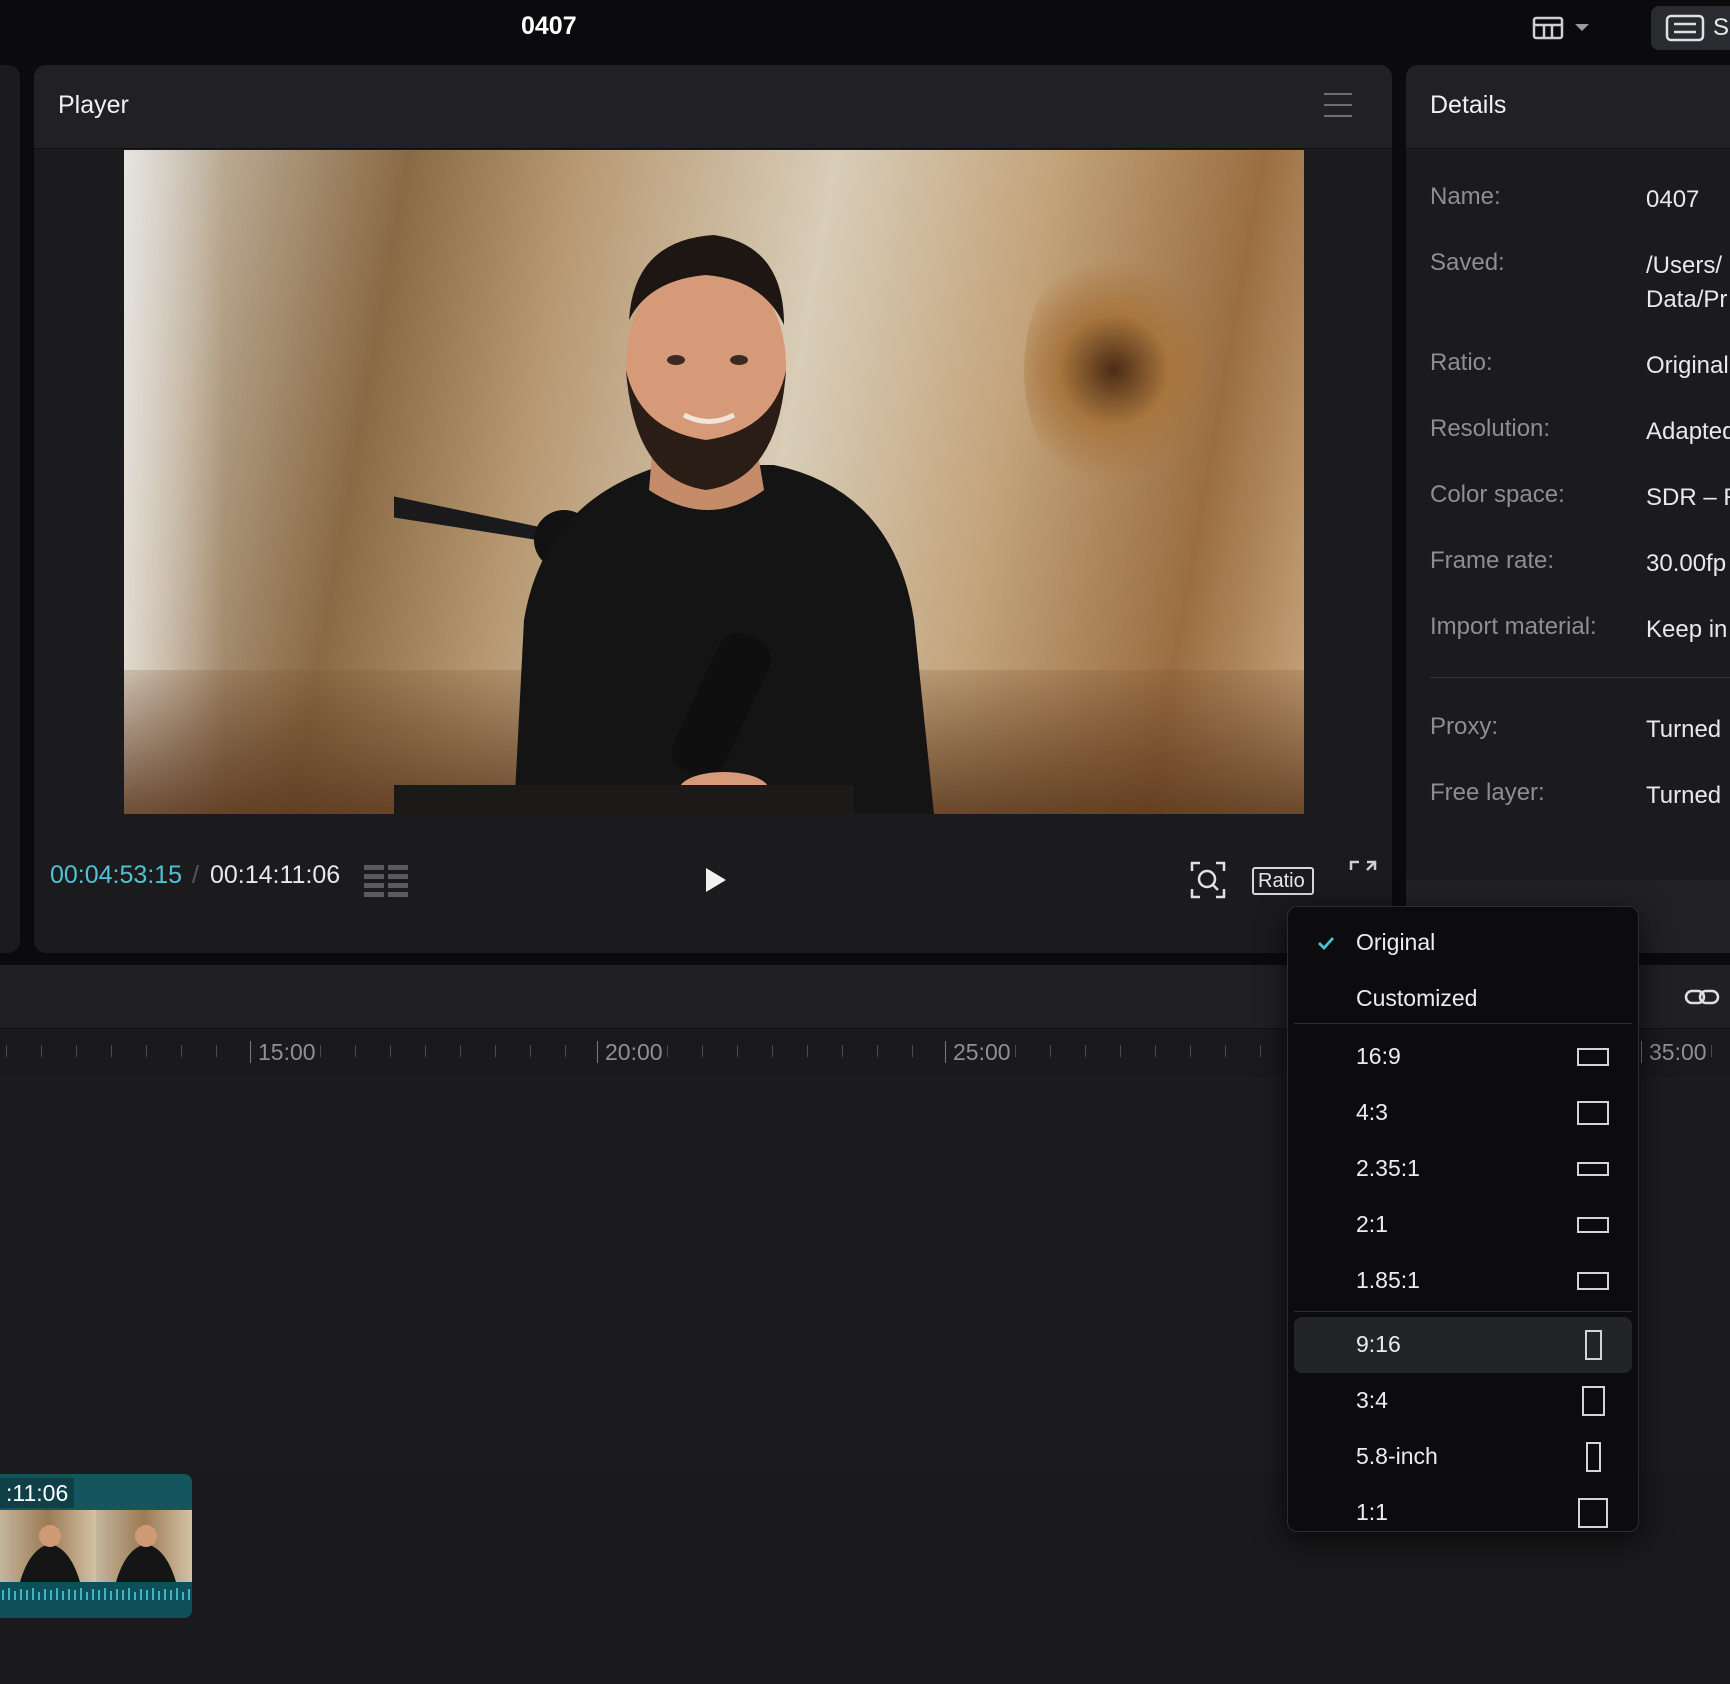 The image size is (1730, 1684). What do you see at coordinates (1461, 362) in the screenshot?
I see `detail-key: Ratio:` at bounding box center [1461, 362].